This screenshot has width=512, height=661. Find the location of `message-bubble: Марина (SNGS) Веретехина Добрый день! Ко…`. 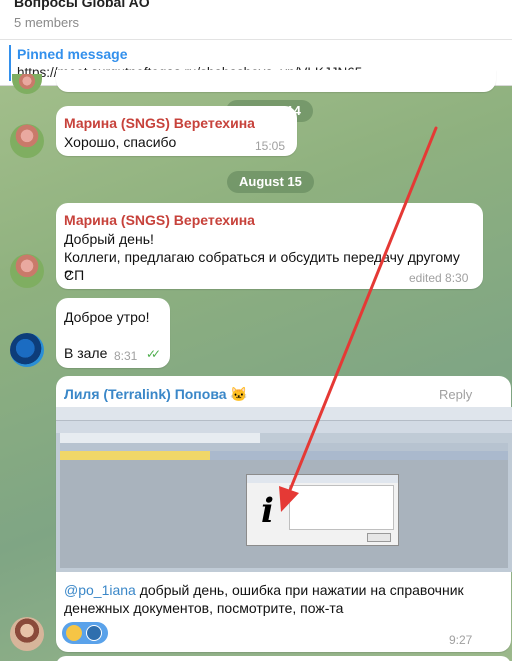

message-bubble: Марина (SNGS) Веретехина Добрый день! Ко… is located at coordinates (269, 246).